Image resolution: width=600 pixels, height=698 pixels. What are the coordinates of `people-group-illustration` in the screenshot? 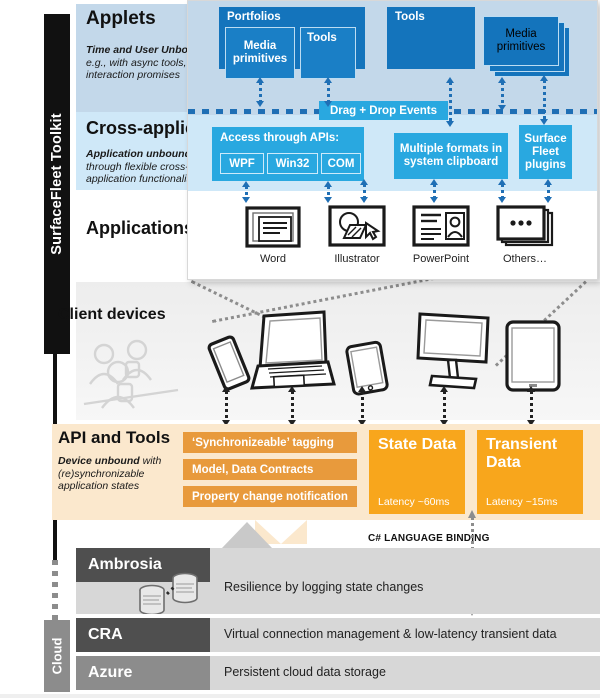 It's located at (131, 374).